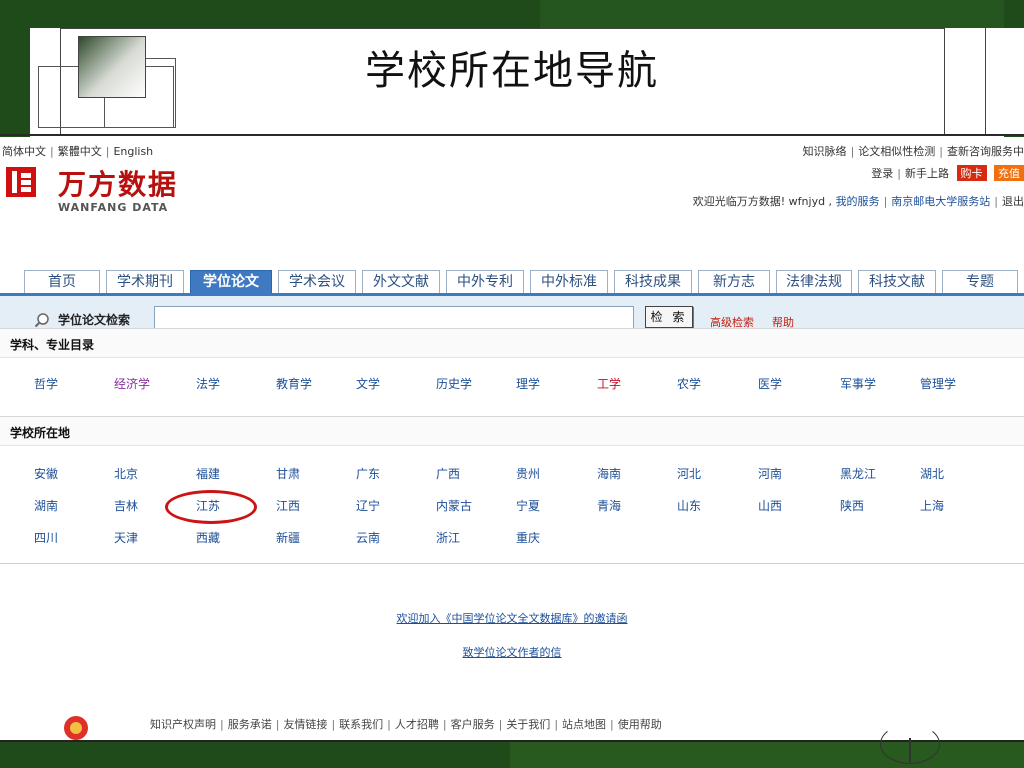 This screenshot has width=1024, height=768. I want to click on link-consult: 查新咨询服务中, so click(985, 151).